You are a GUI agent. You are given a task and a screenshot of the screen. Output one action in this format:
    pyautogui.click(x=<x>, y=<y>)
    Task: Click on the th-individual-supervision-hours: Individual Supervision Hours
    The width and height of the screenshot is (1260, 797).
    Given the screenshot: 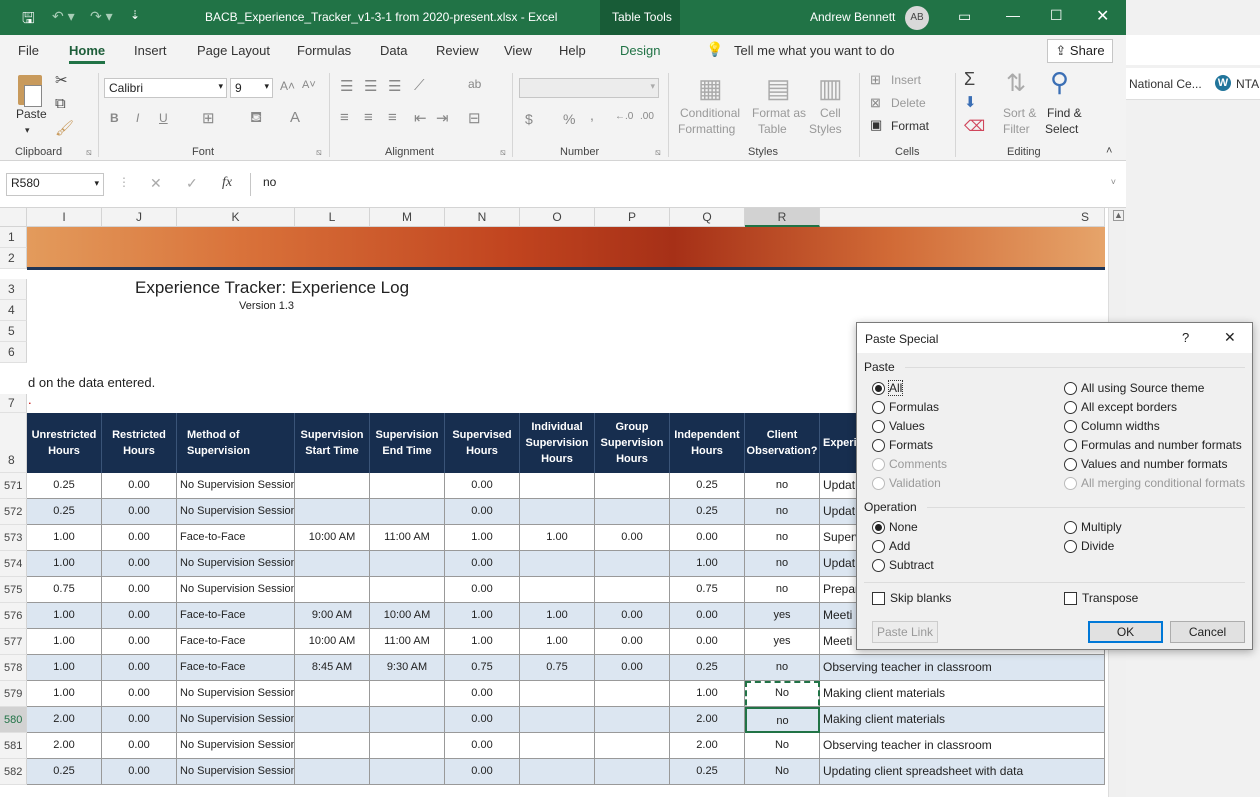 What is the action you would take?
    pyautogui.click(x=557, y=443)
    